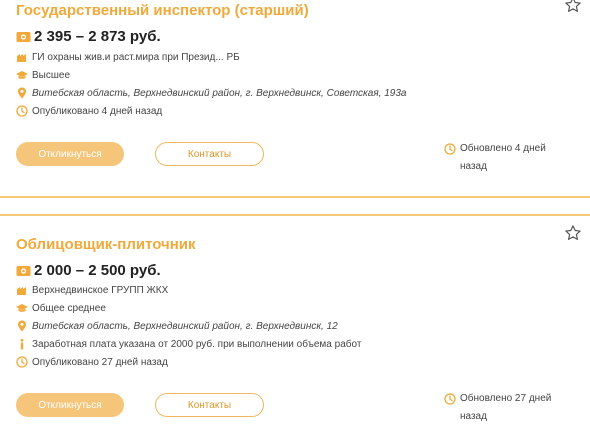  Describe the element at coordinates (69, 308) in the screenshot. I see `education-level: Общее среднее` at that location.